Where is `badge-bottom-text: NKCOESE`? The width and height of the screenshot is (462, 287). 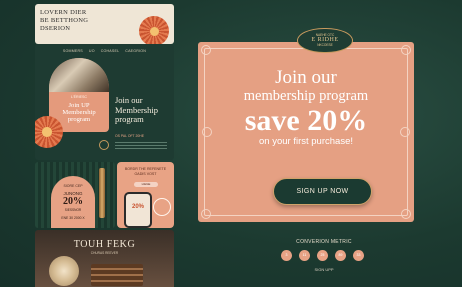 badge-bottom-text: NKCOESE is located at coordinates (325, 45).